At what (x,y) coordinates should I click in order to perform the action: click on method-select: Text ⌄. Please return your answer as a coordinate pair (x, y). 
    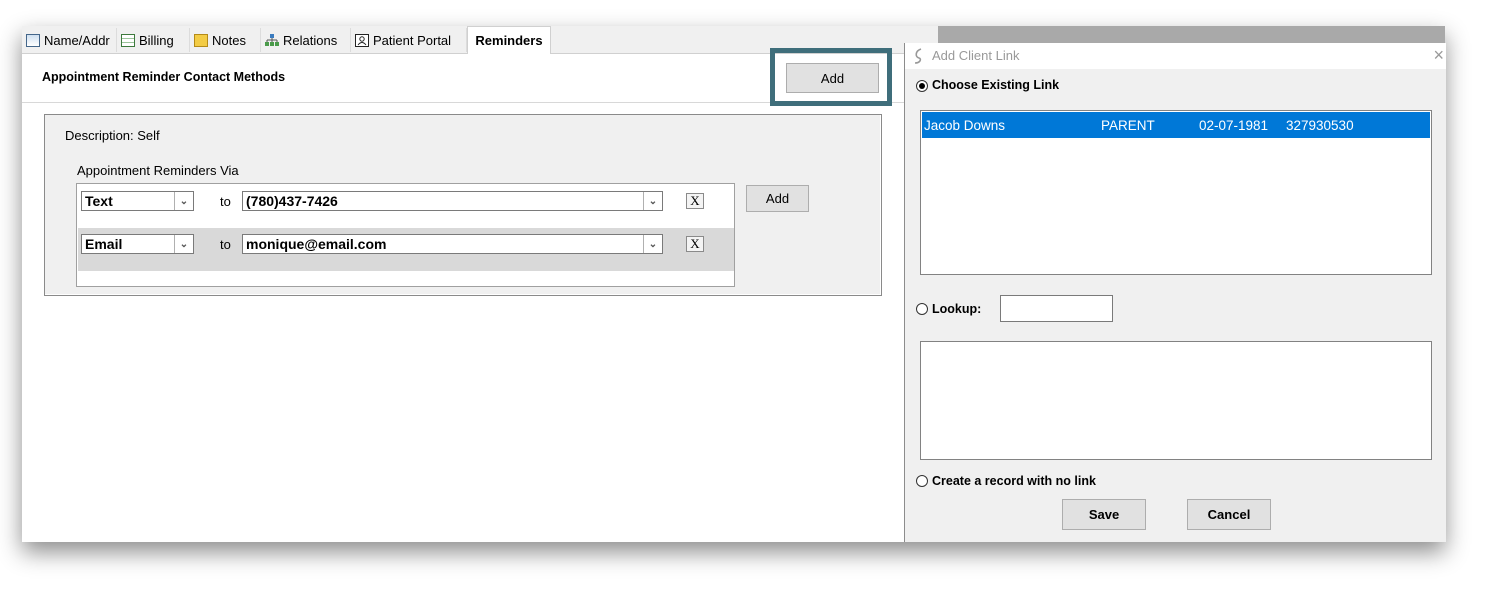
    Looking at the image, I should click on (137, 201).